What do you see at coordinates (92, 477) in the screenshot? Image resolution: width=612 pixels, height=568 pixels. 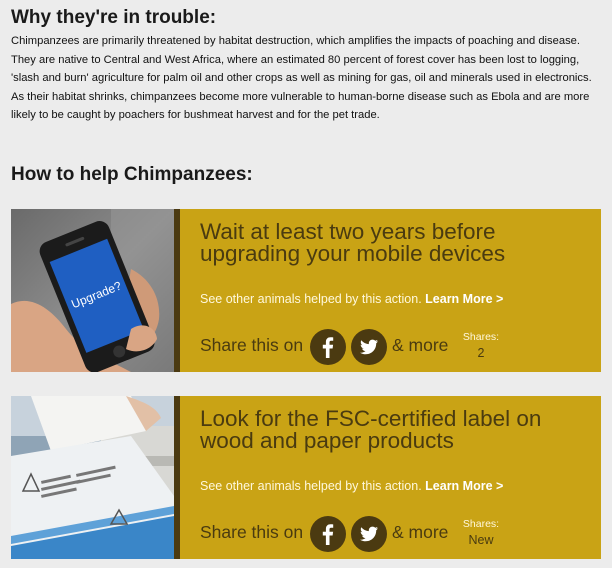 I see `fsc-paper-photo` at bounding box center [92, 477].